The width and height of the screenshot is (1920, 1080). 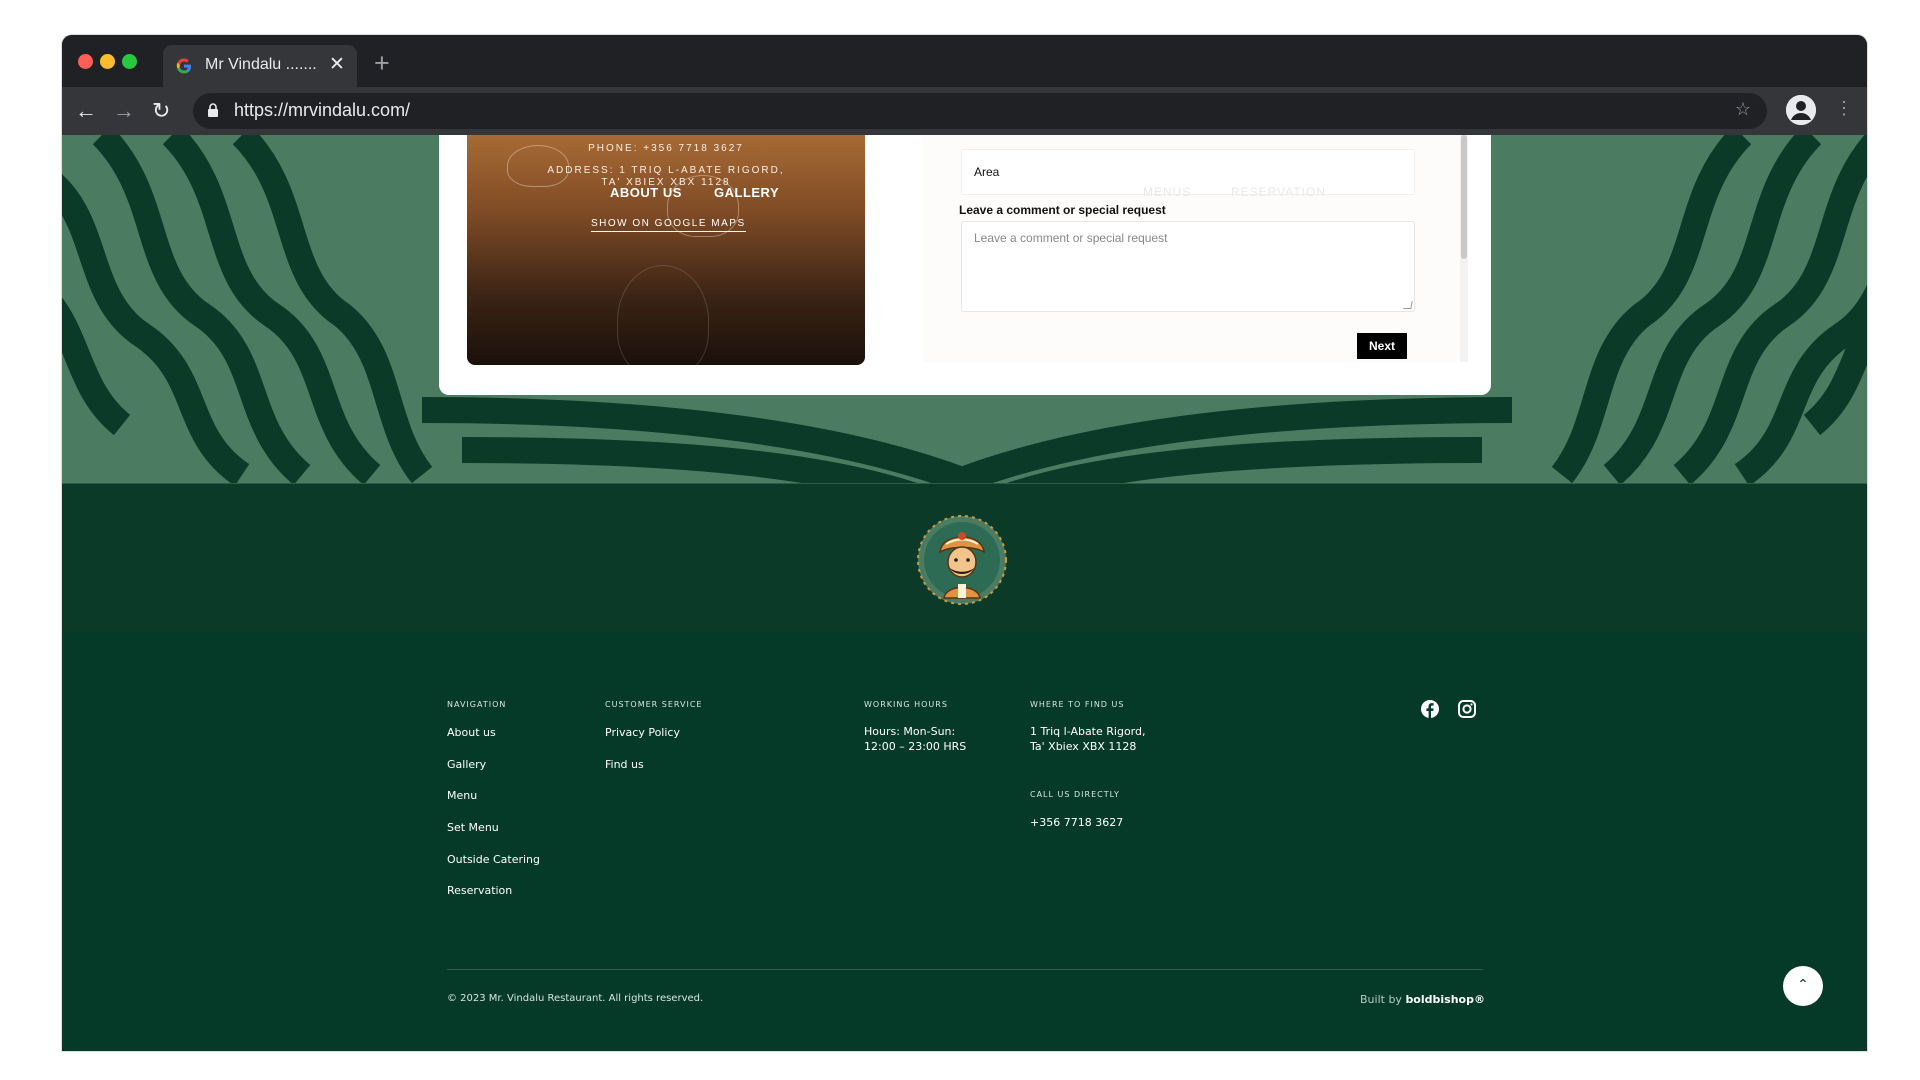 I want to click on call-us-heading: CALL US DIRECTLY, so click(x=1075, y=794).